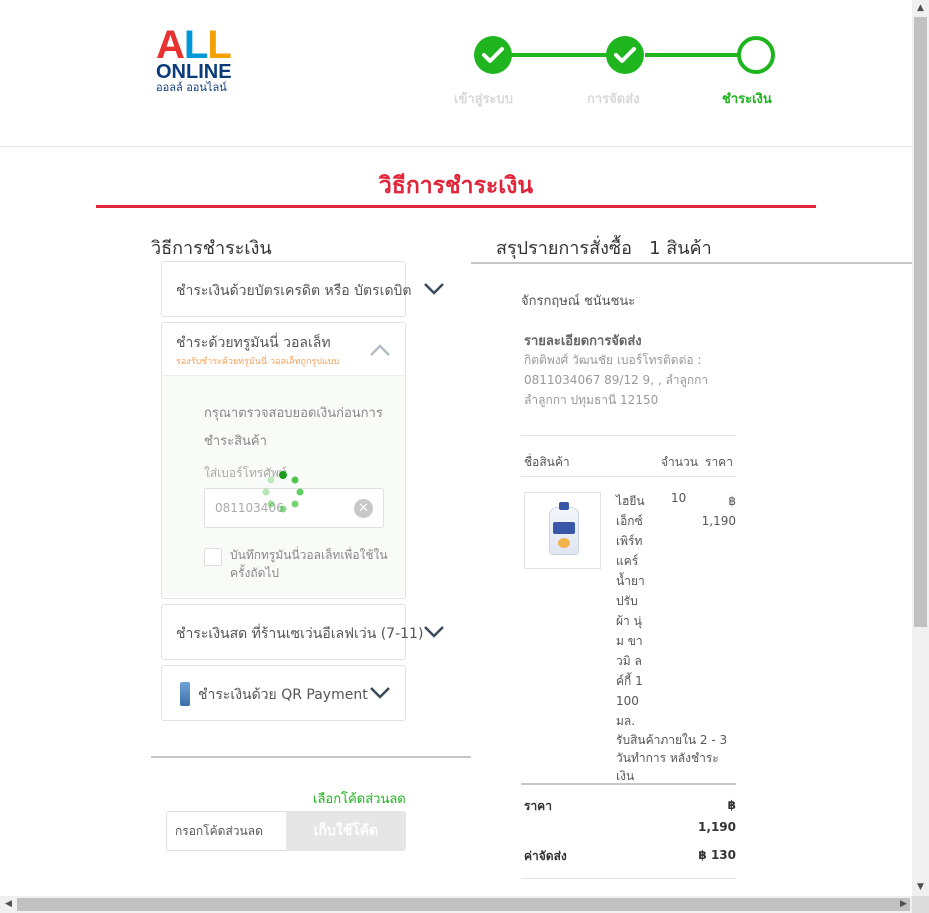 The image size is (929, 913). What do you see at coordinates (719, 462) in the screenshot?
I see `column-header-price: ราคา` at bounding box center [719, 462].